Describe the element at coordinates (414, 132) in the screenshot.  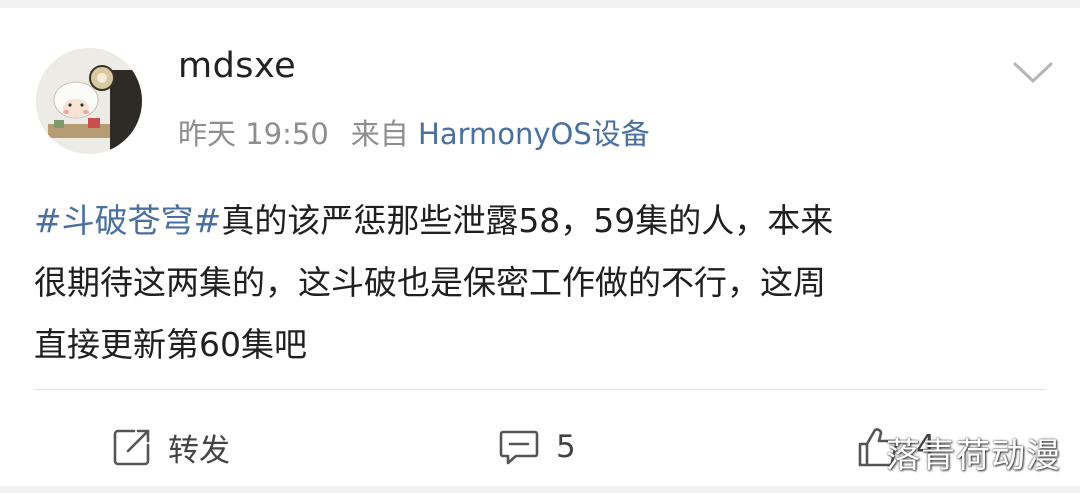
I see `post-meta: 昨天 19:50 来自 HarmonyOS设备` at that location.